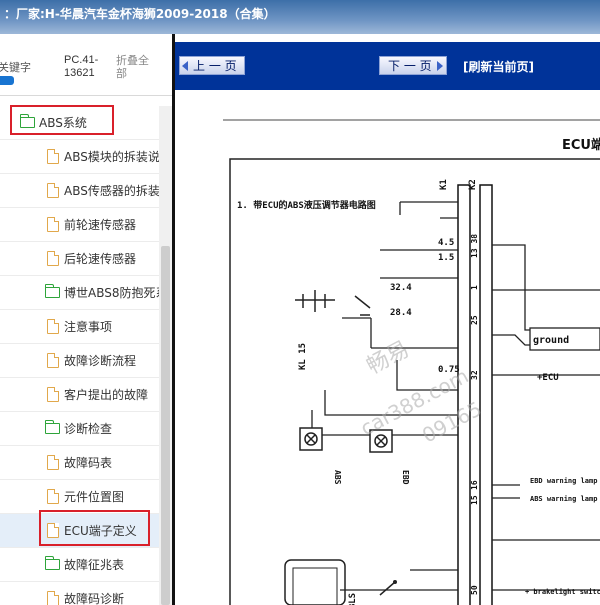 The height and width of the screenshot is (605, 600). I want to click on prev-page-button: 上 一 页, so click(212, 65).